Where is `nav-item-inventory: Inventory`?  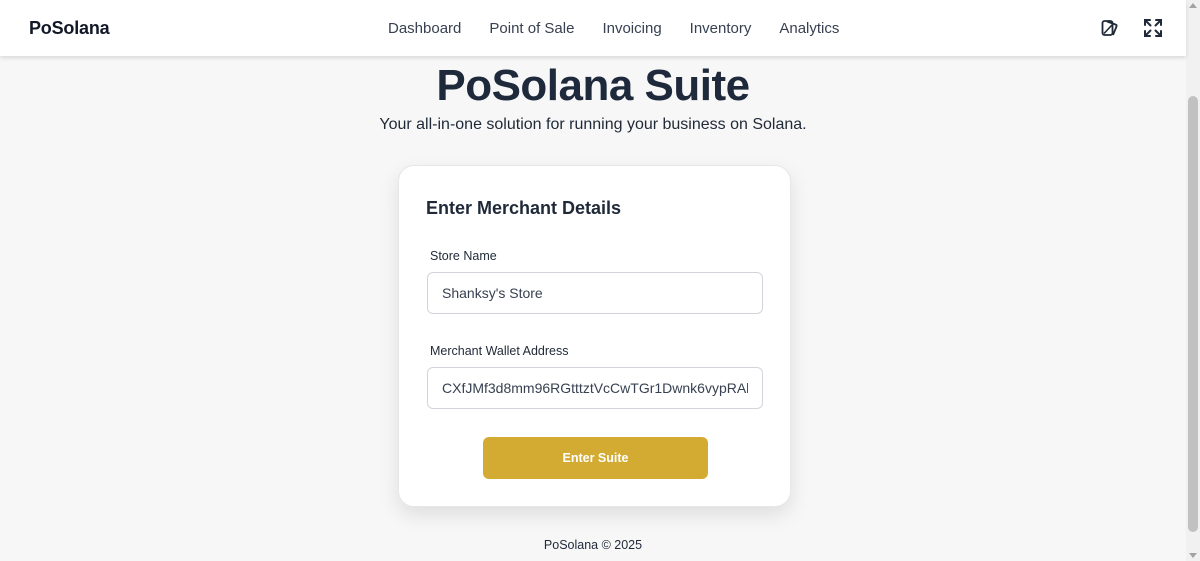 nav-item-inventory: Inventory is located at coordinates (721, 28).